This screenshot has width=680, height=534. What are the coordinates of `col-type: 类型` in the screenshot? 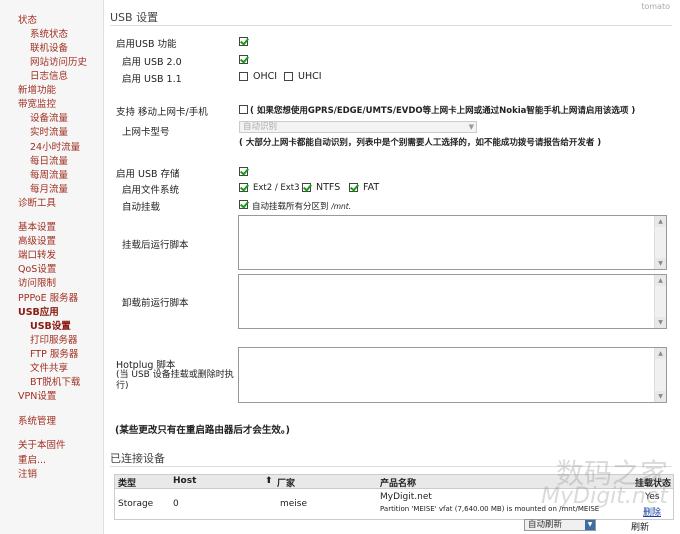 It's located at (127, 482).